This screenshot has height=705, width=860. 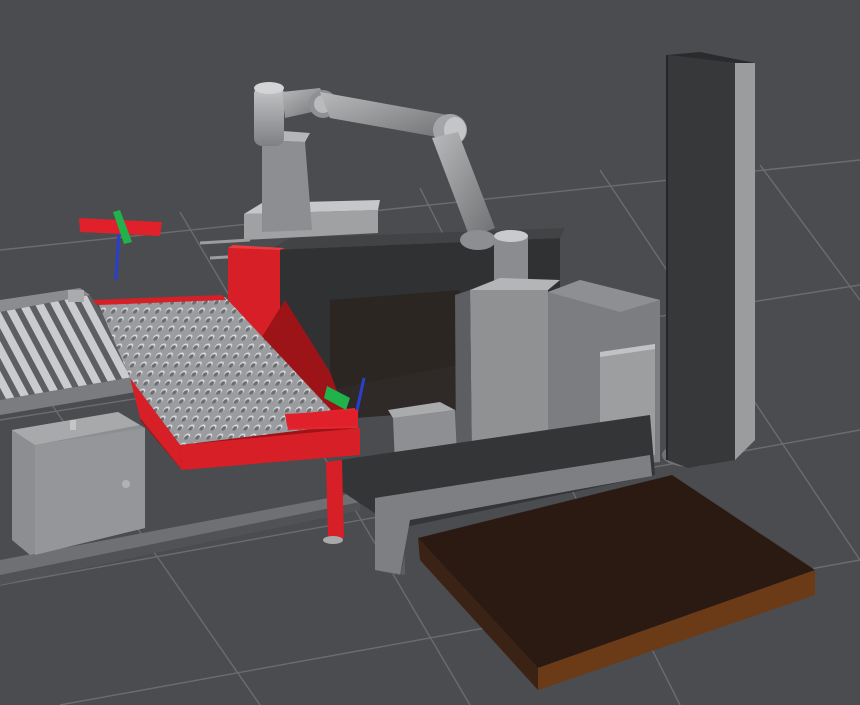 What do you see at coordinates (708, 260) in the screenshot?
I see `tower-column` at bounding box center [708, 260].